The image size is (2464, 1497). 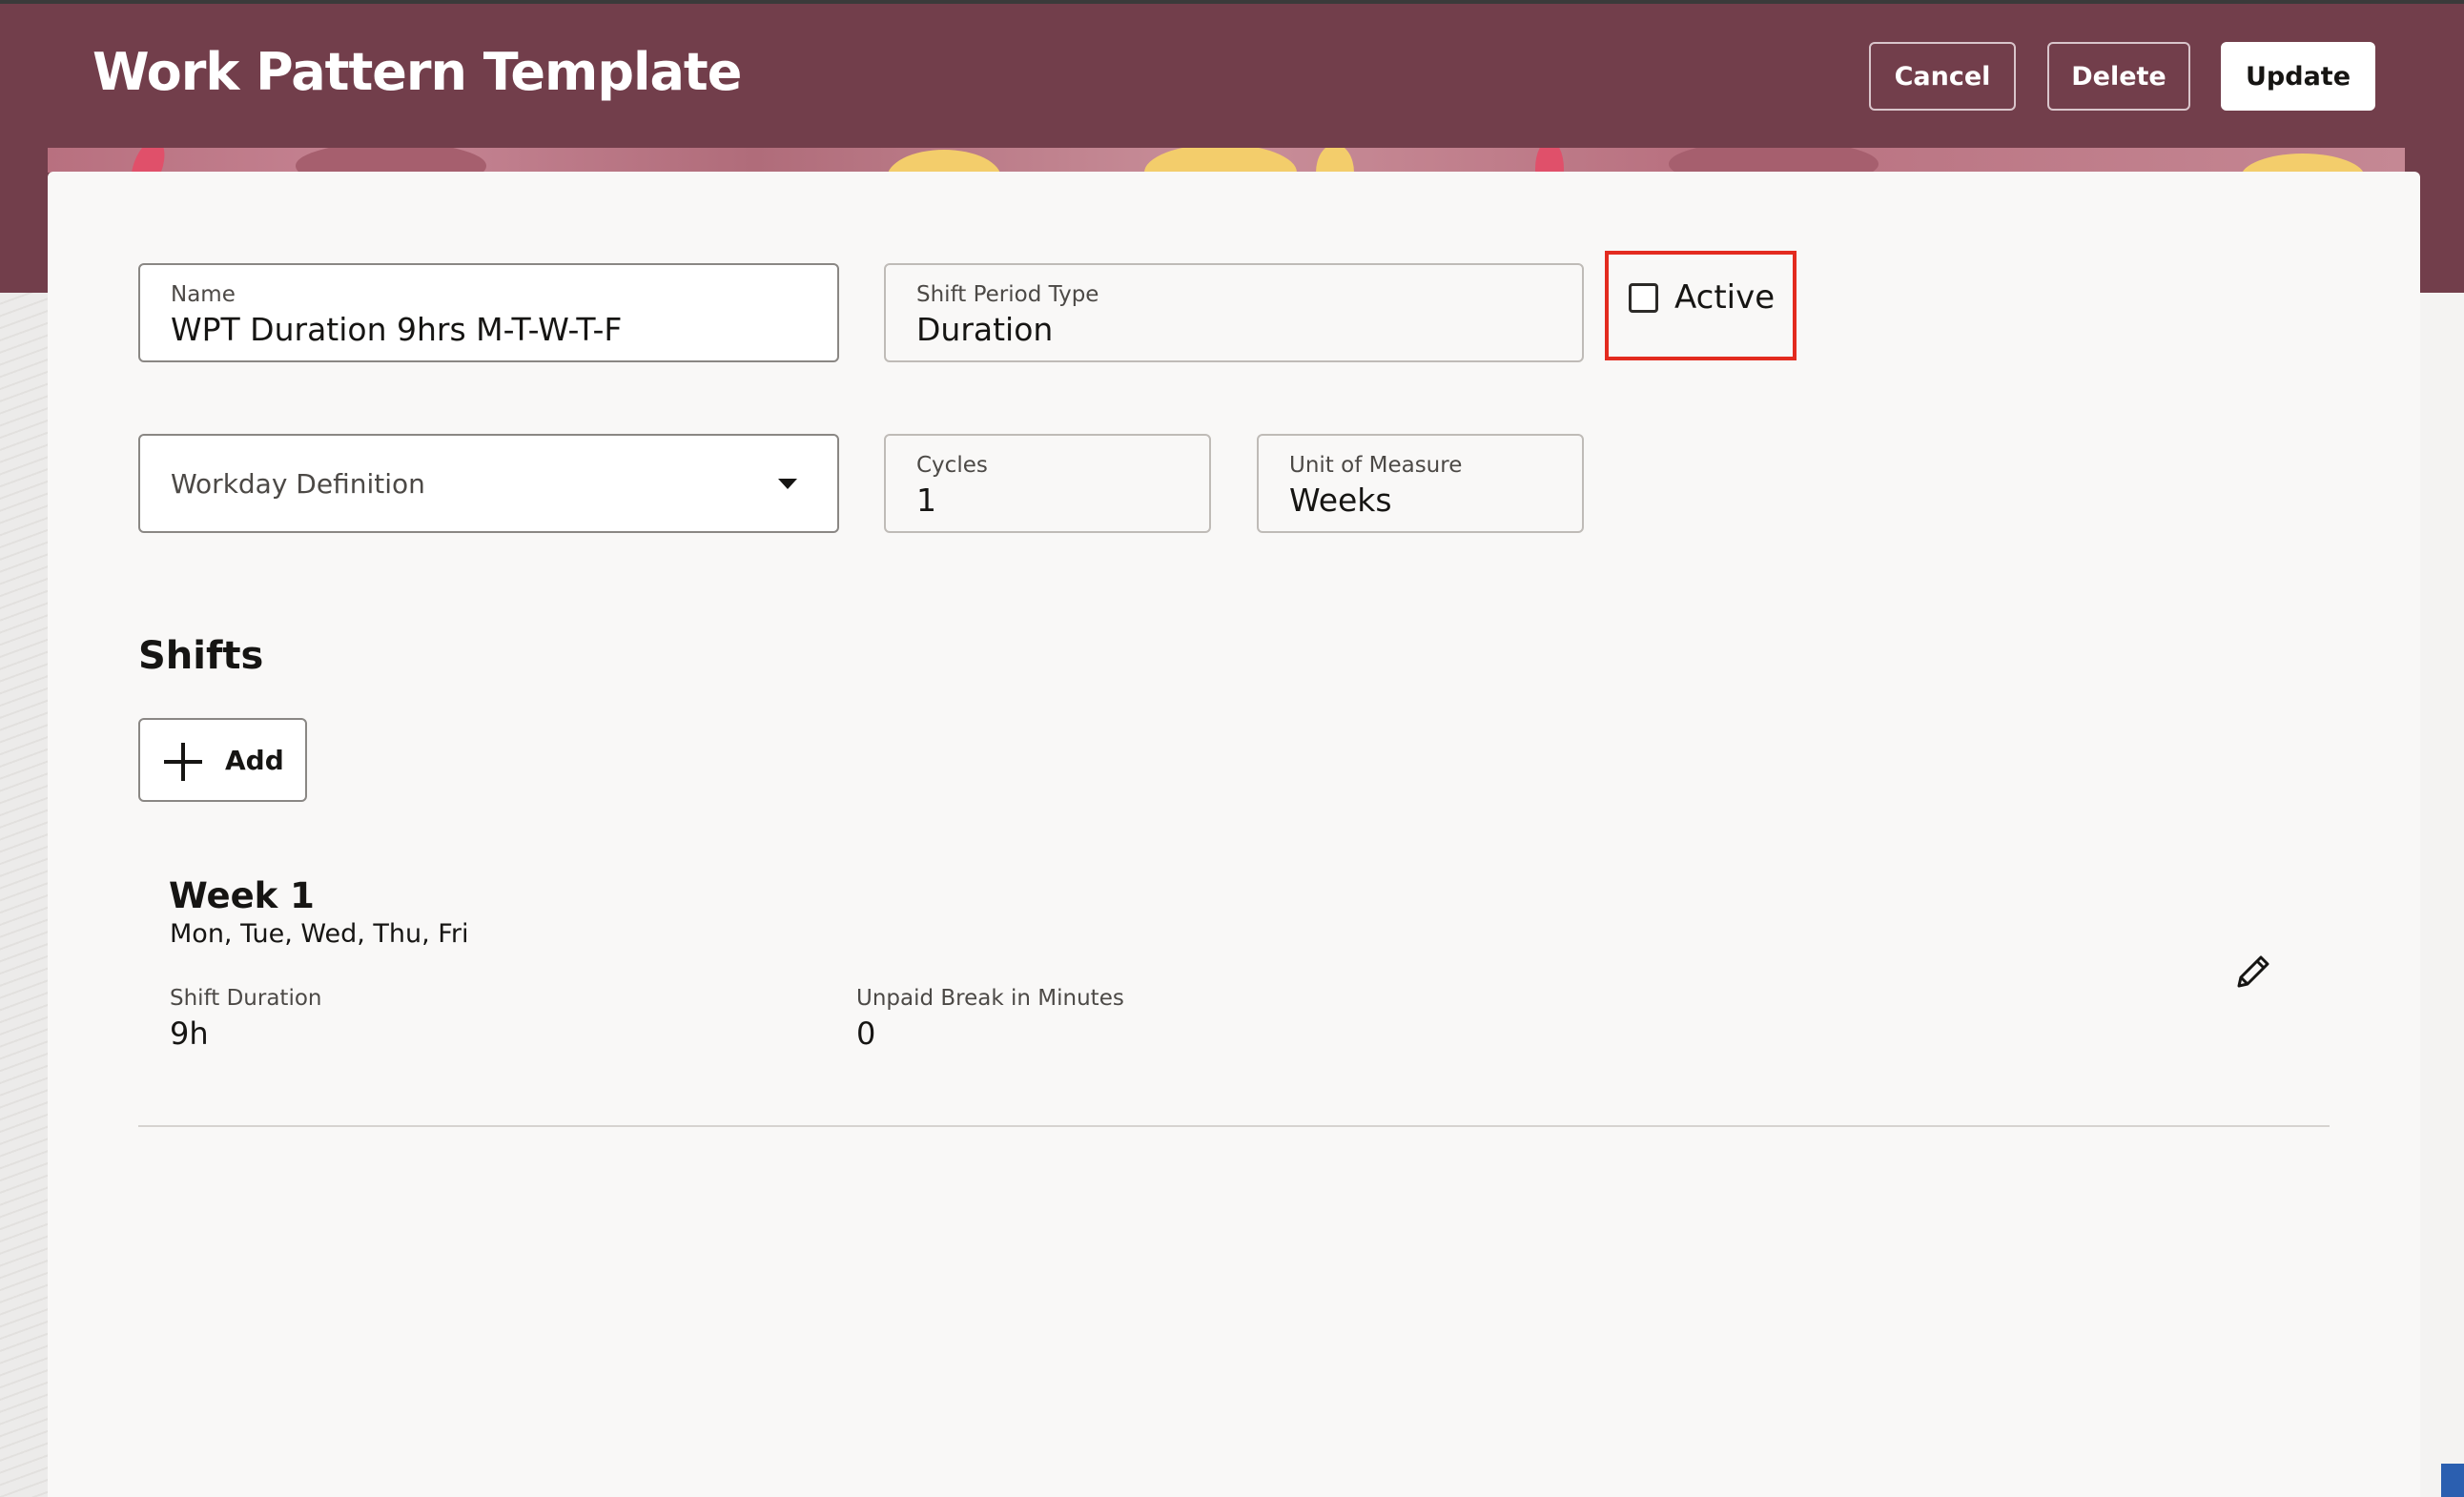 I want to click on pencil-edit-icon, so click(x=2253, y=972).